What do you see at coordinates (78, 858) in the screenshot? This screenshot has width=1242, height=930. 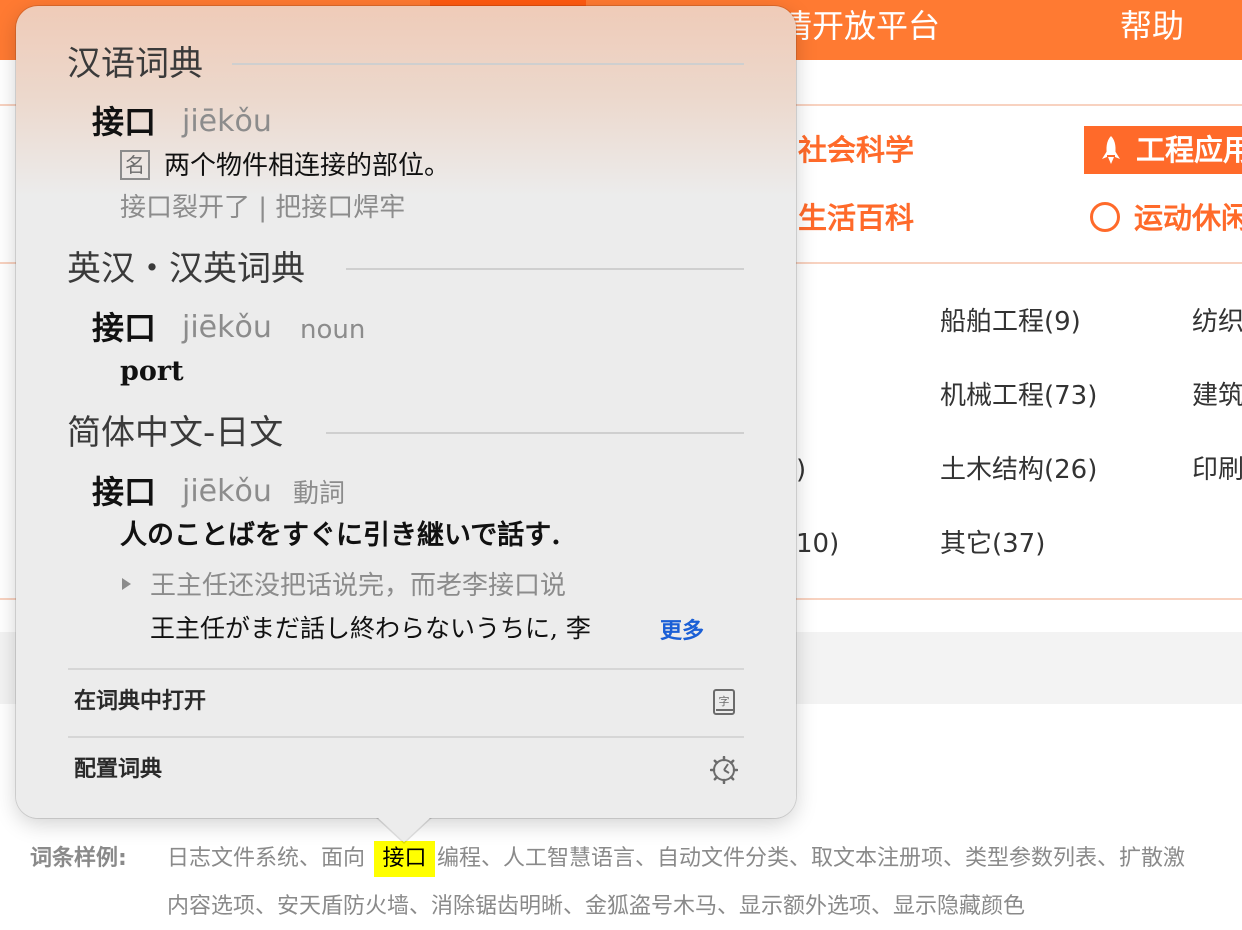 I see `examples-label: 词条样例:` at bounding box center [78, 858].